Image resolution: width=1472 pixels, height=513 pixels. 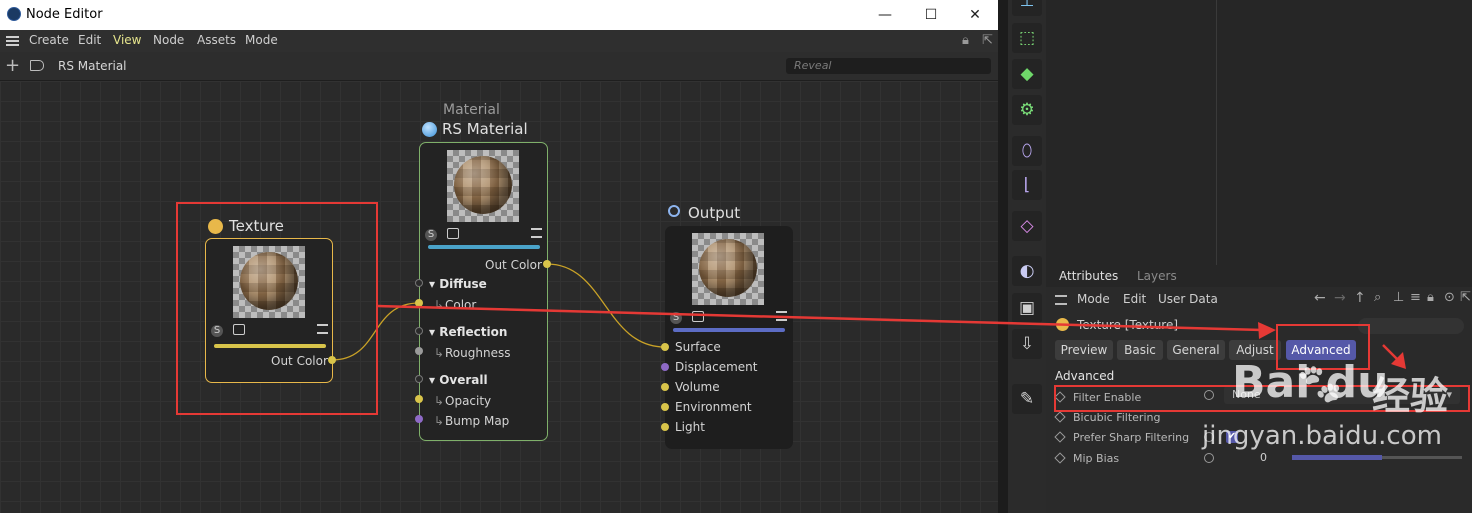 What do you see at coordinates (820, 318) in the screenshot?
I see `annotation-arrow-to-advanced` at bounding box center [820, 318].